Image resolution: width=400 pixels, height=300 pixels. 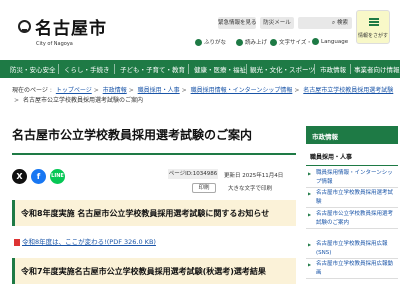 What do you see at coordinates (198, 42) in the screenshot?
I see `furigana-icon` at bounding box center [198, 42].